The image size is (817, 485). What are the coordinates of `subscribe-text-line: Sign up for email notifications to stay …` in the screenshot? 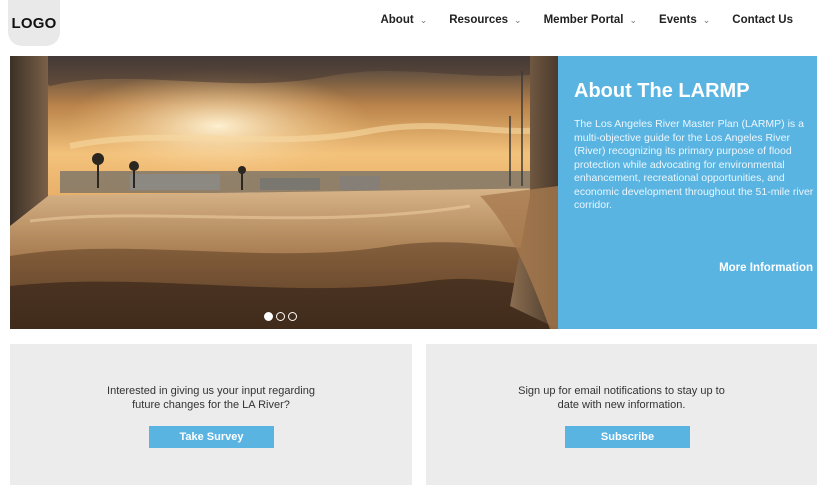 It's located at (621, 391).